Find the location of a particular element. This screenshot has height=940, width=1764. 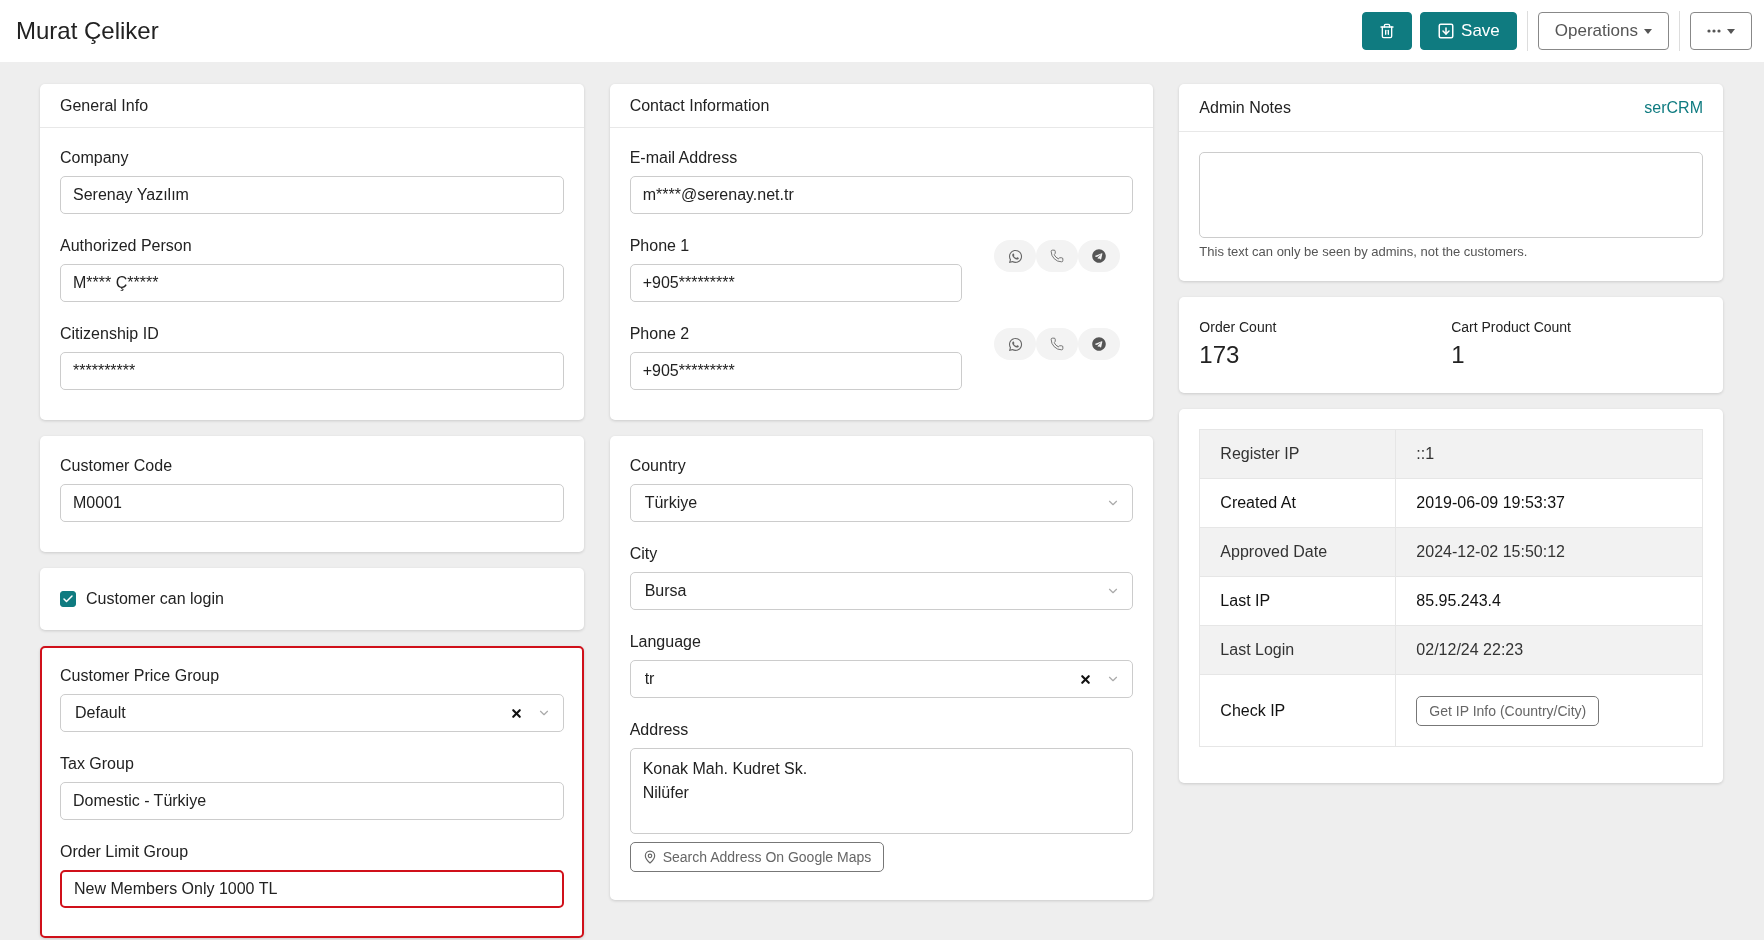

map-pin-icon is located at coordinates (649, 857).